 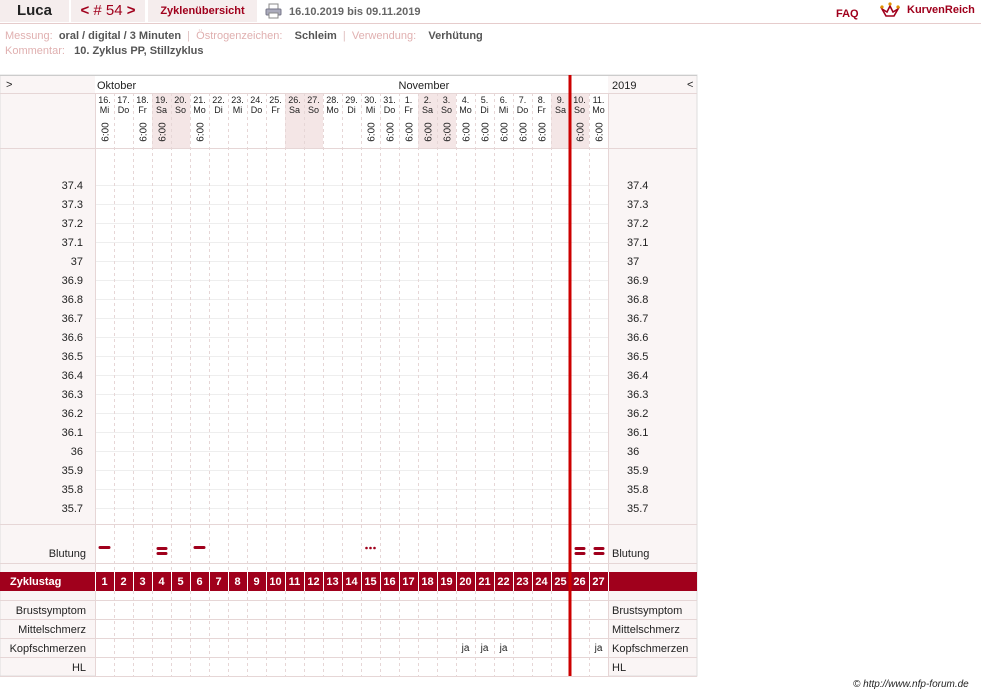 I want to click on day-date-label: 16., so click(x=104, y=100).